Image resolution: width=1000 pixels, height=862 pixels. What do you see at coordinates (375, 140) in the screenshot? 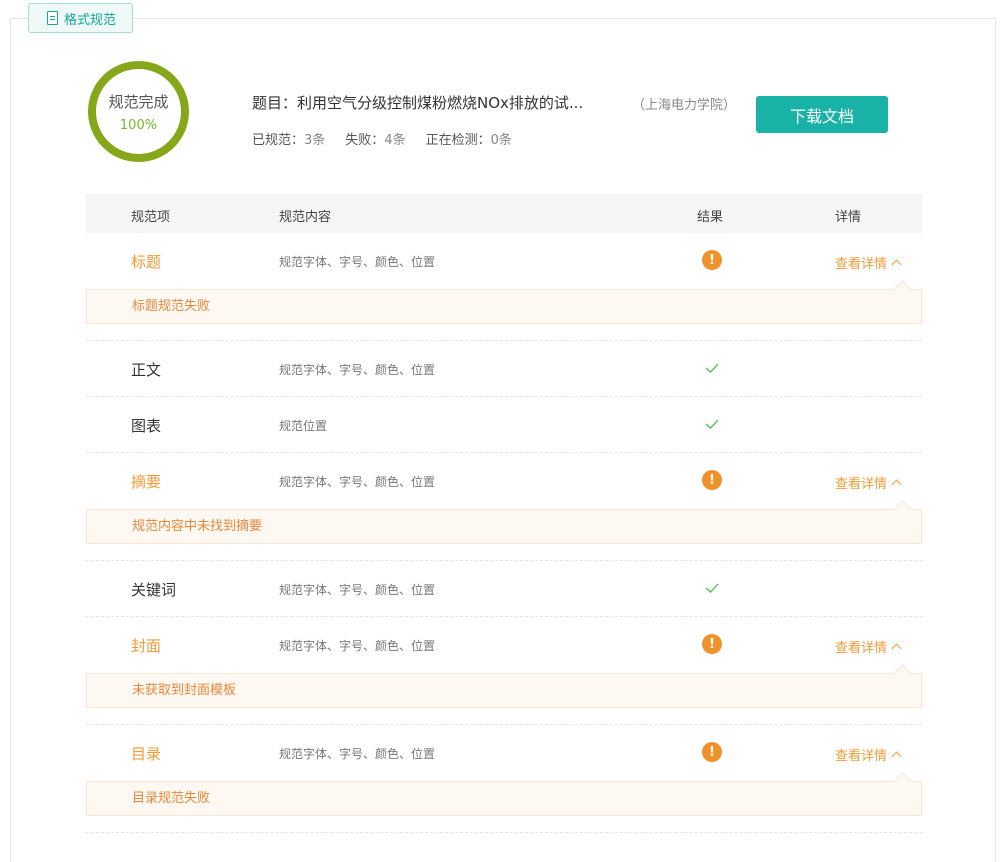
I see `stat-failed: 失败：4条` at bounding box center [375, 140].